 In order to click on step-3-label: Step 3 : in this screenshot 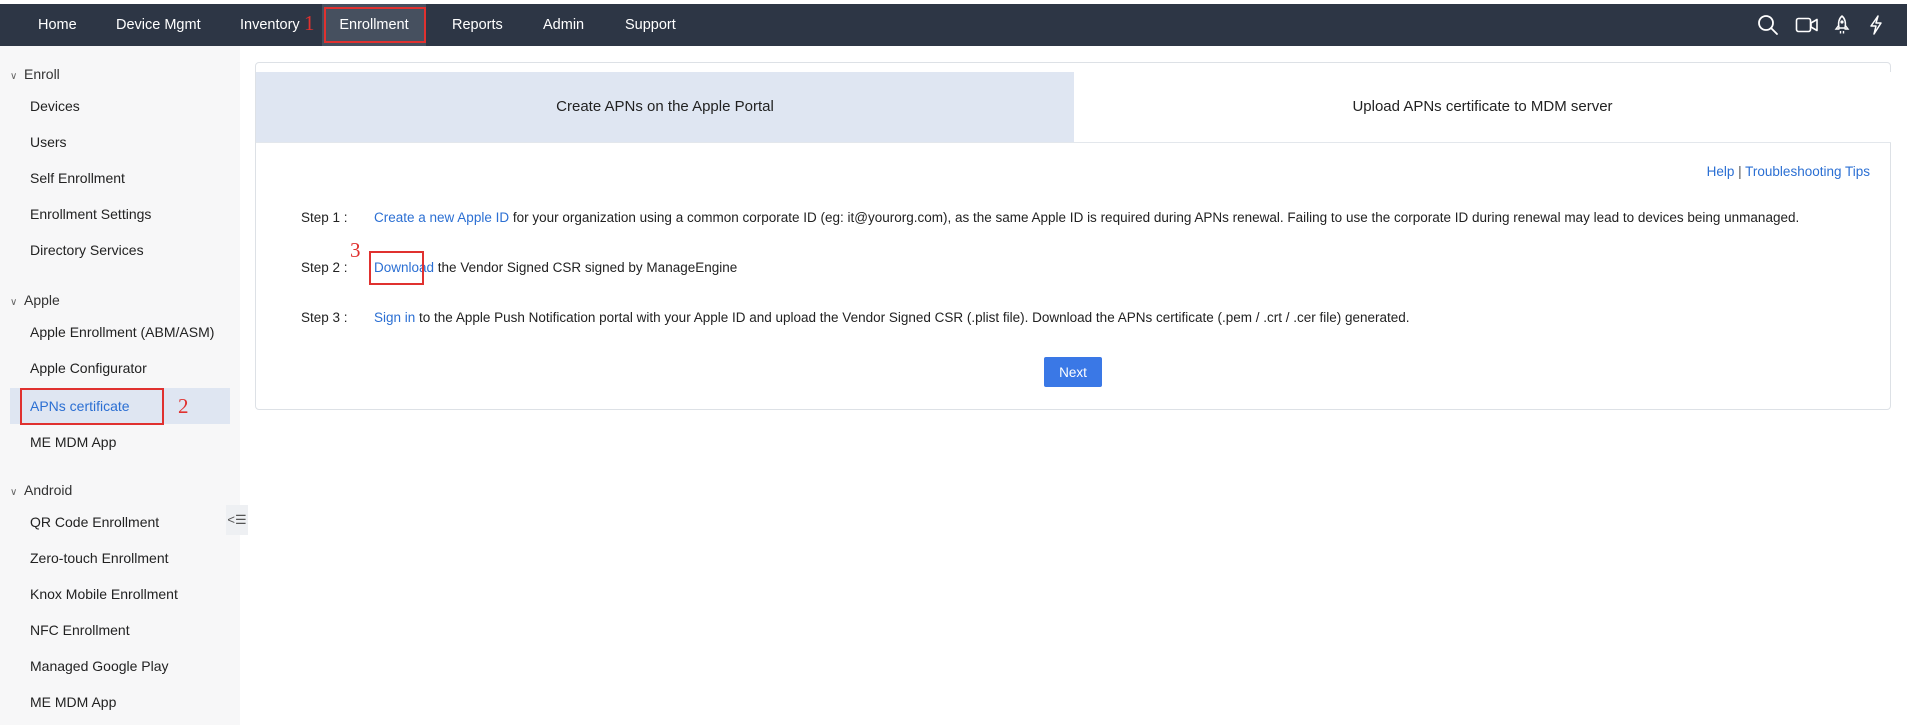, I will do `click(324, 317)`.